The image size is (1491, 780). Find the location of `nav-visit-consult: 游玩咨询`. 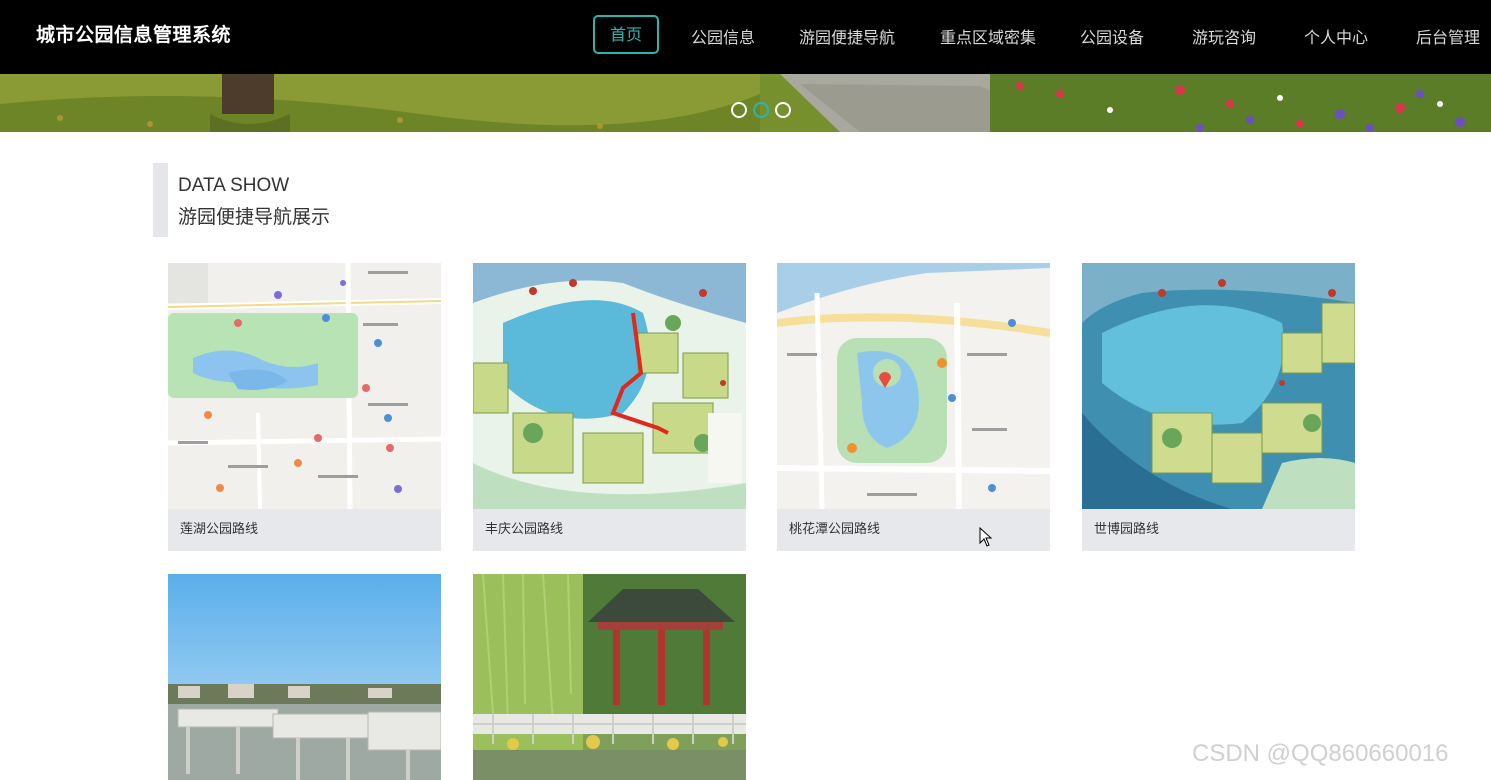

nav-visit-consult: 游玩咨询 is located at coordinates (1224, 36).